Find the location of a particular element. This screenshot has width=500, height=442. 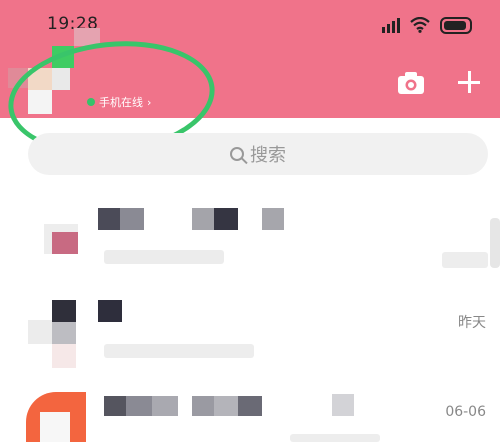

timestamp: 昨天 is located at coordinates (472, 323).